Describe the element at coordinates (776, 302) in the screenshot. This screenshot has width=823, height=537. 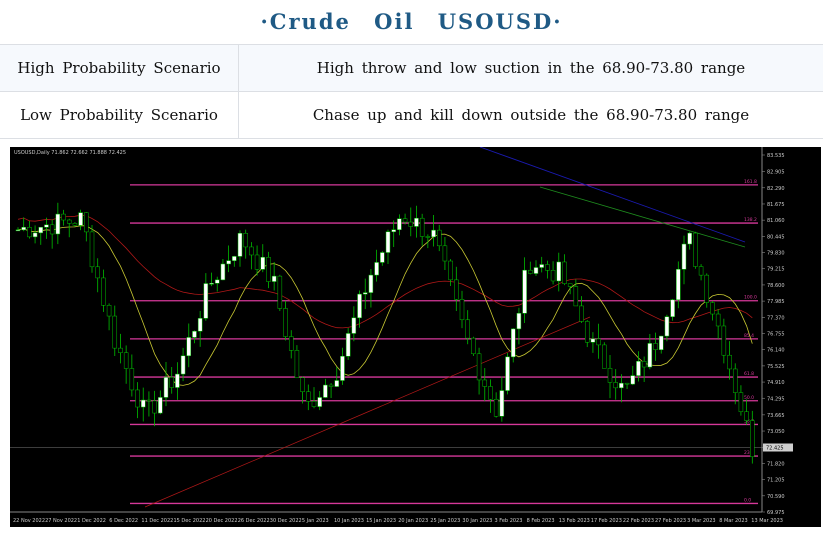
I see `price-tick-label: 77.985` at that location.